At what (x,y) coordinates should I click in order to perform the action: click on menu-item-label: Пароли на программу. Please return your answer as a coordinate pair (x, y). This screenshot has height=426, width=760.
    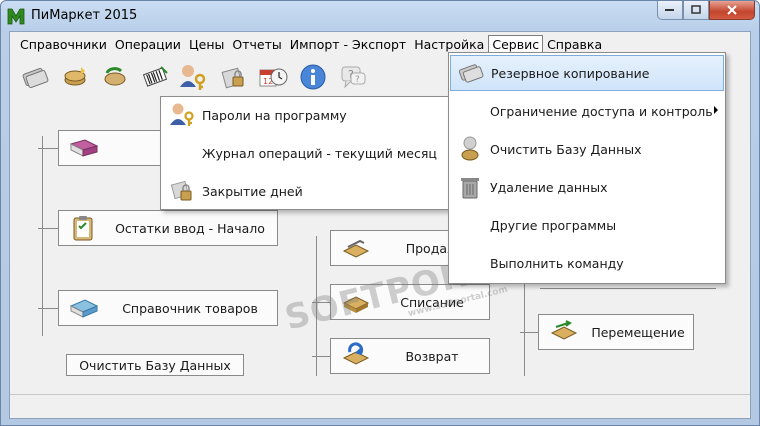
    Looking at the image, I should click on (274, 115).